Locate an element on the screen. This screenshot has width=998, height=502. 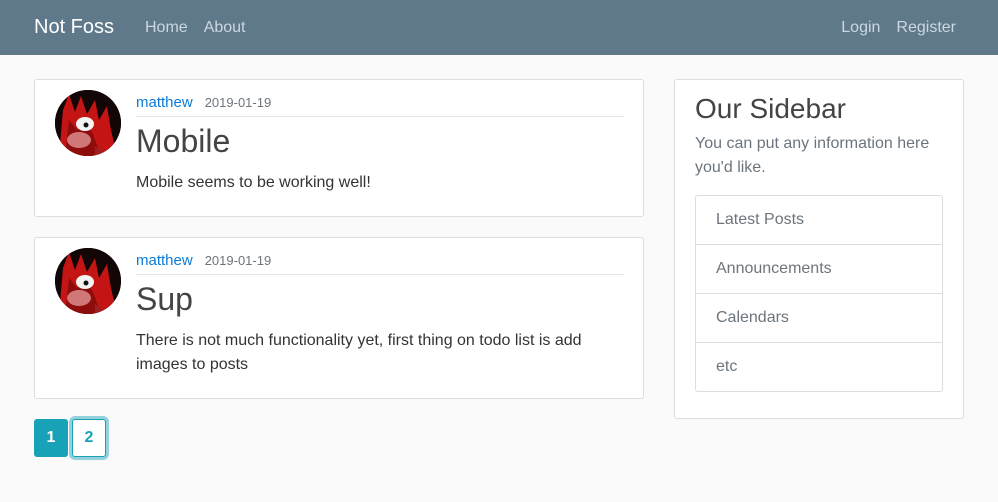
nav-register-link: Register is located at coordinates (926, 28).